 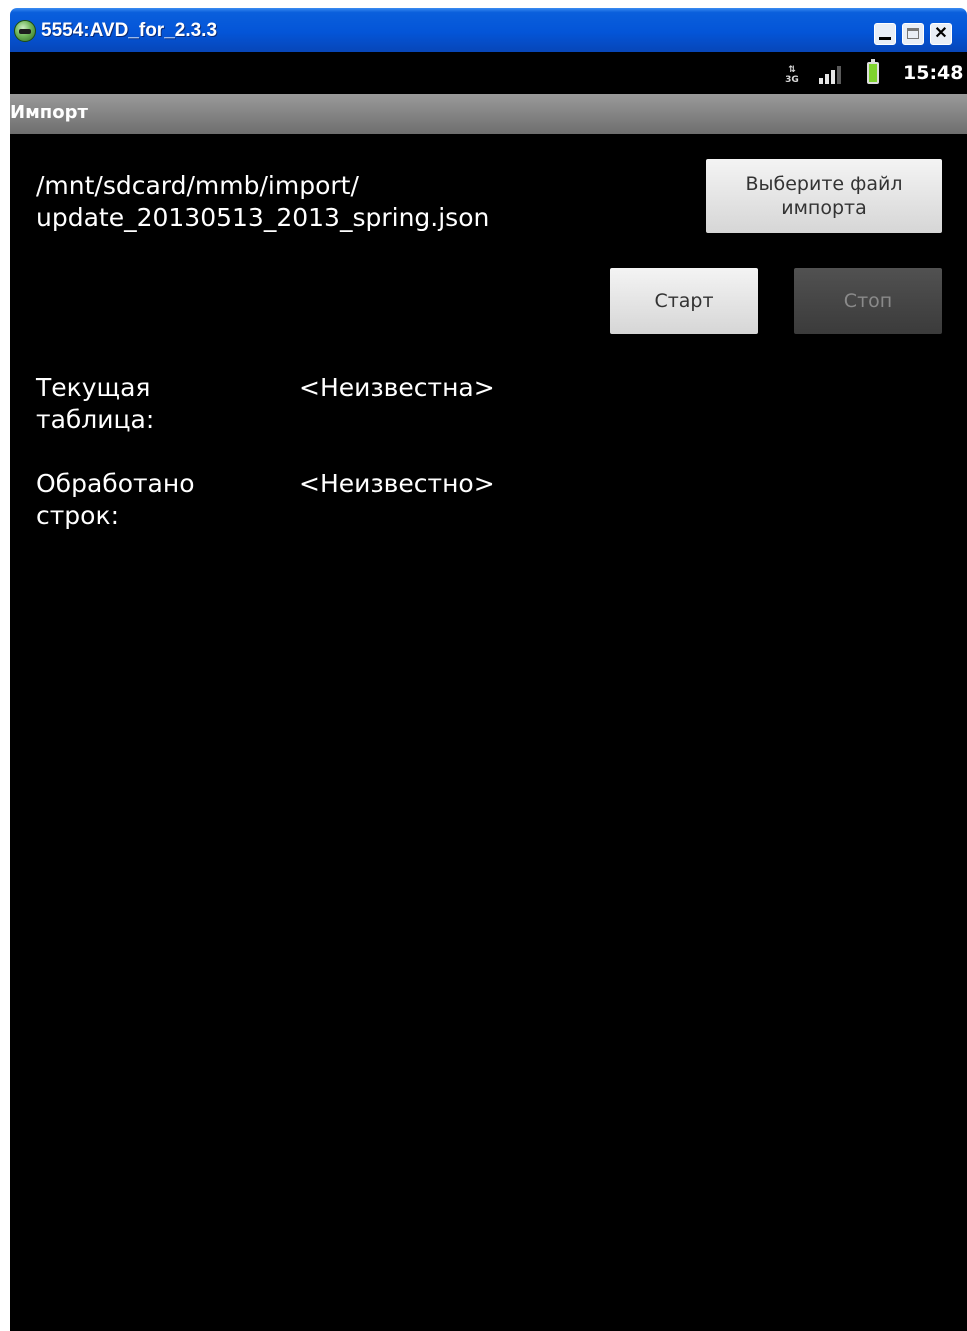 What do you see at coordinates (933, 73) in the screenshot?
I see `status-clock: 15:48` at bounding box center [933, 73].